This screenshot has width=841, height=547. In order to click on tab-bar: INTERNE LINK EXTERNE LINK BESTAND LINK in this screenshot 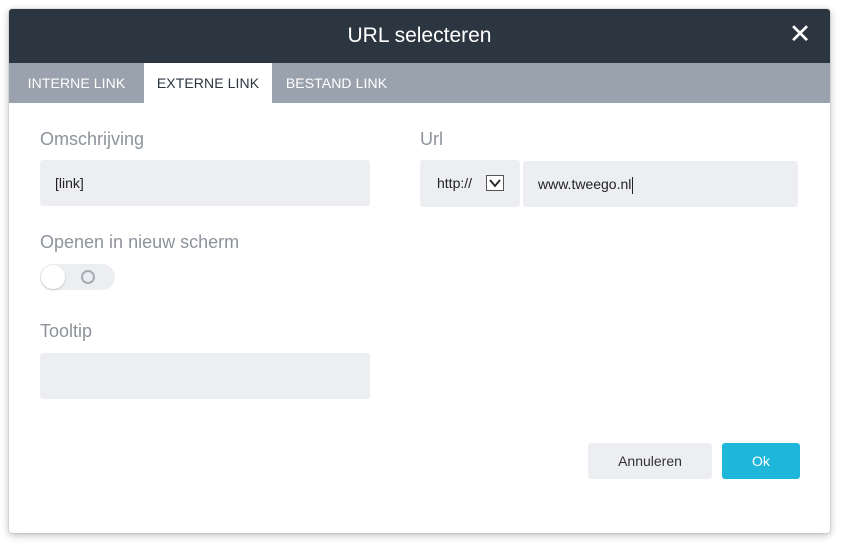, I will do `click(419, 83)`.